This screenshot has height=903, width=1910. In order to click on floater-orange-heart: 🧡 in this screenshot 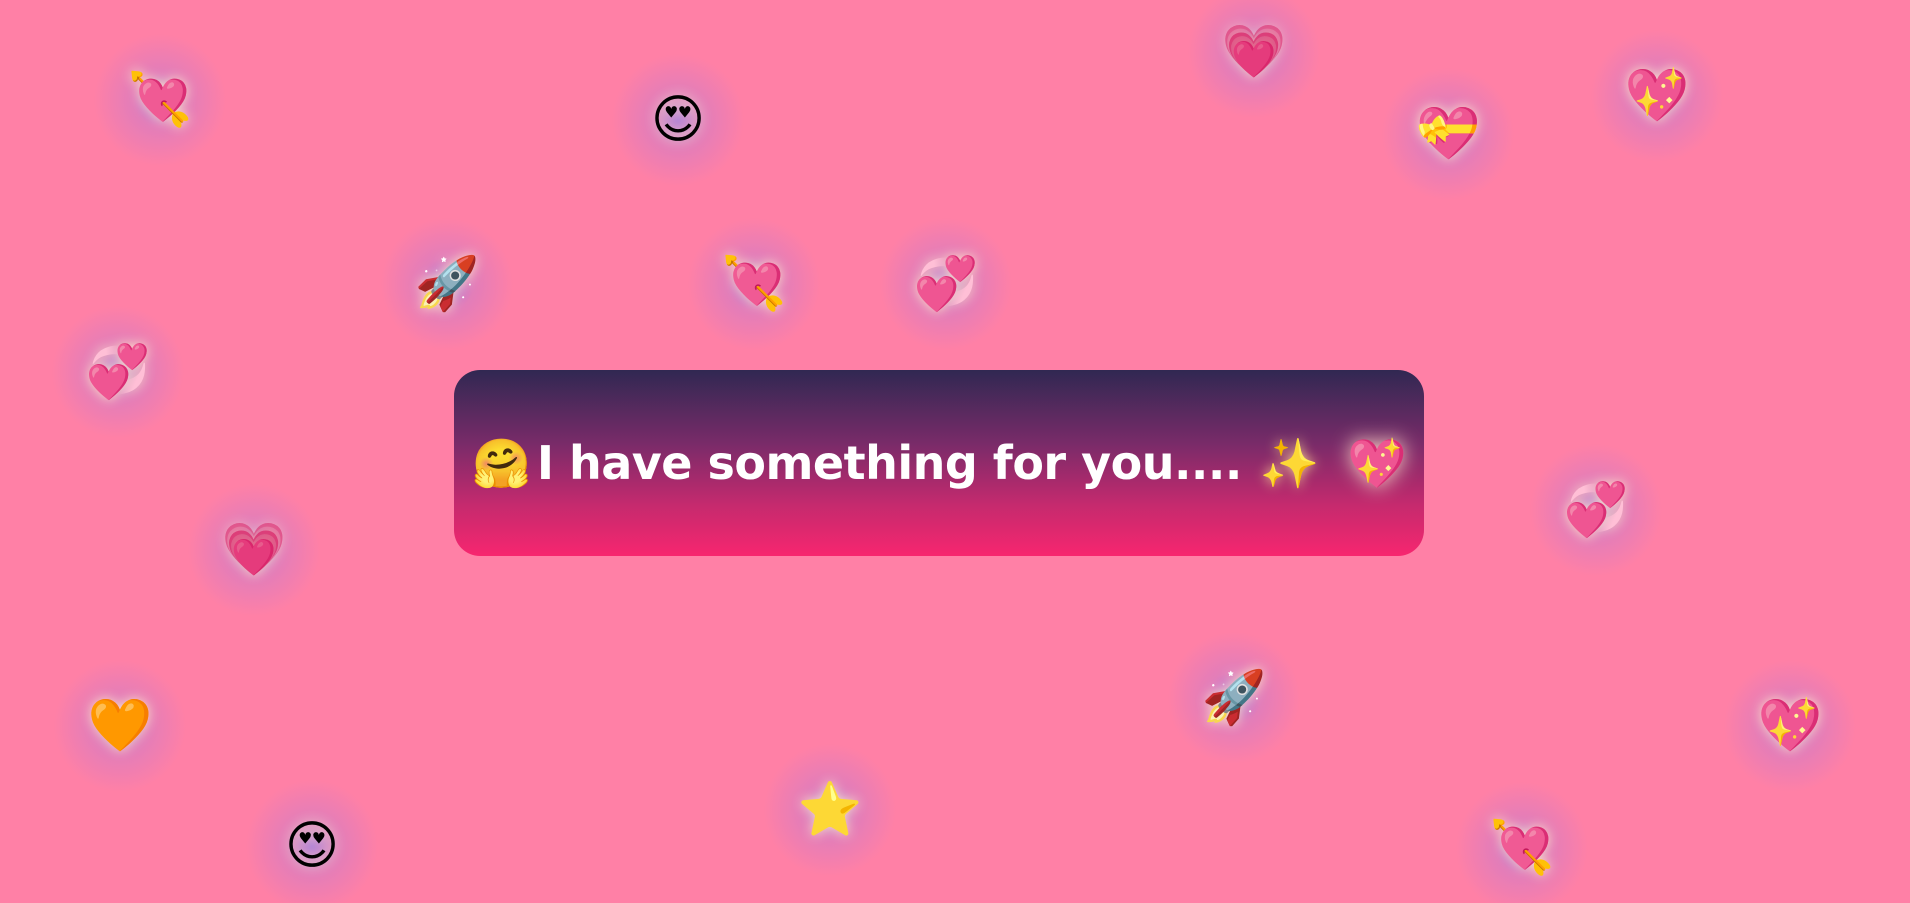, I will do `click(120, 726)`.